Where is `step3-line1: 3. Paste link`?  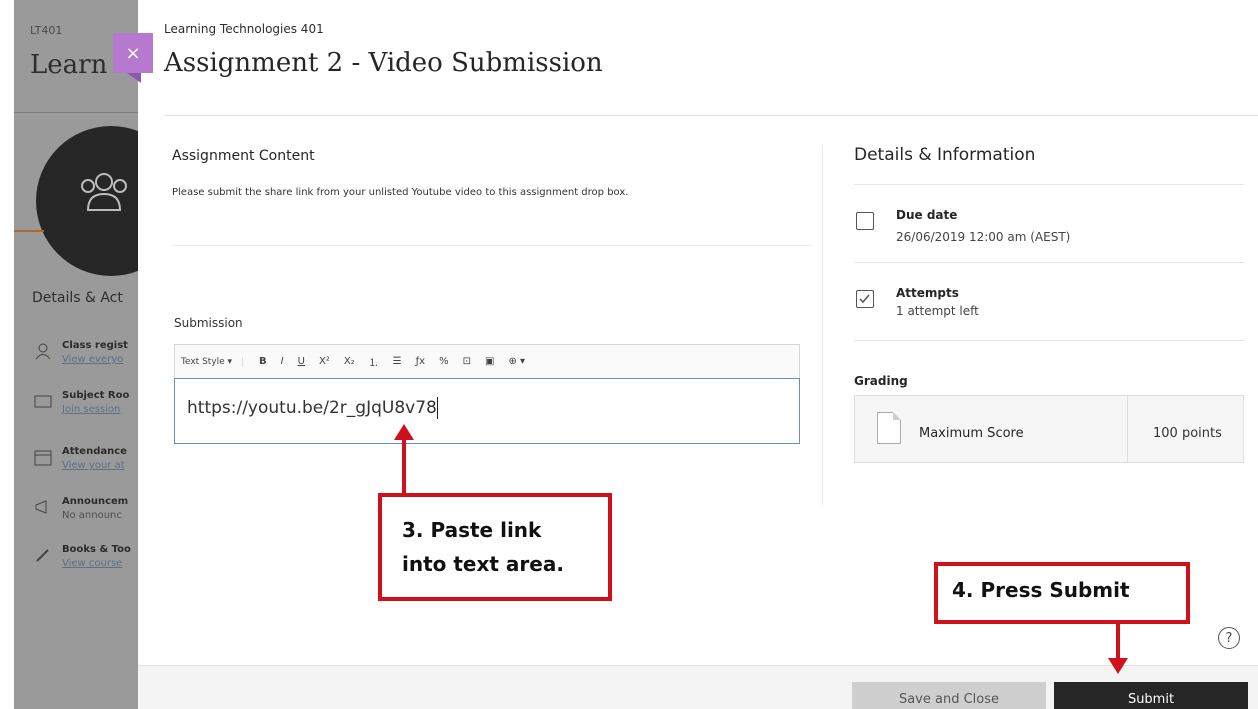
step3-line1: 3. Paste link is located at coordinates (472, 530).